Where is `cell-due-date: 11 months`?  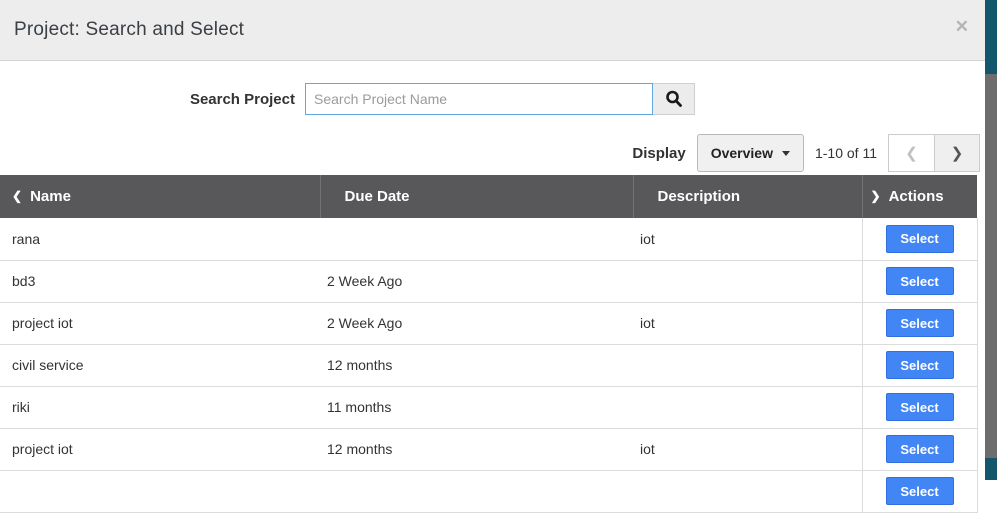 cell-due-date: 11 months is located at coordinates (476, 407).